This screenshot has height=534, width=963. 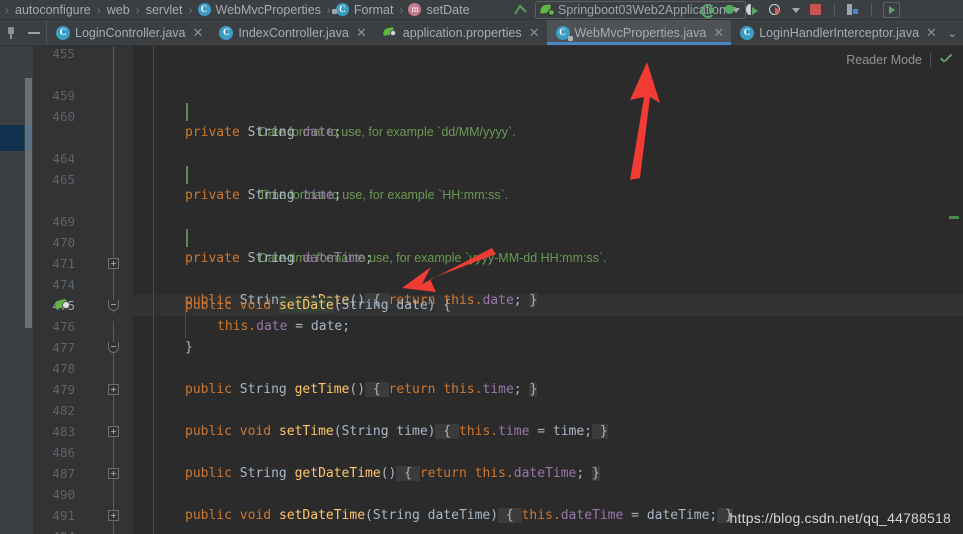 I want to click on breadcrumb-label: autoconfigure, so click(x=53, y=9).